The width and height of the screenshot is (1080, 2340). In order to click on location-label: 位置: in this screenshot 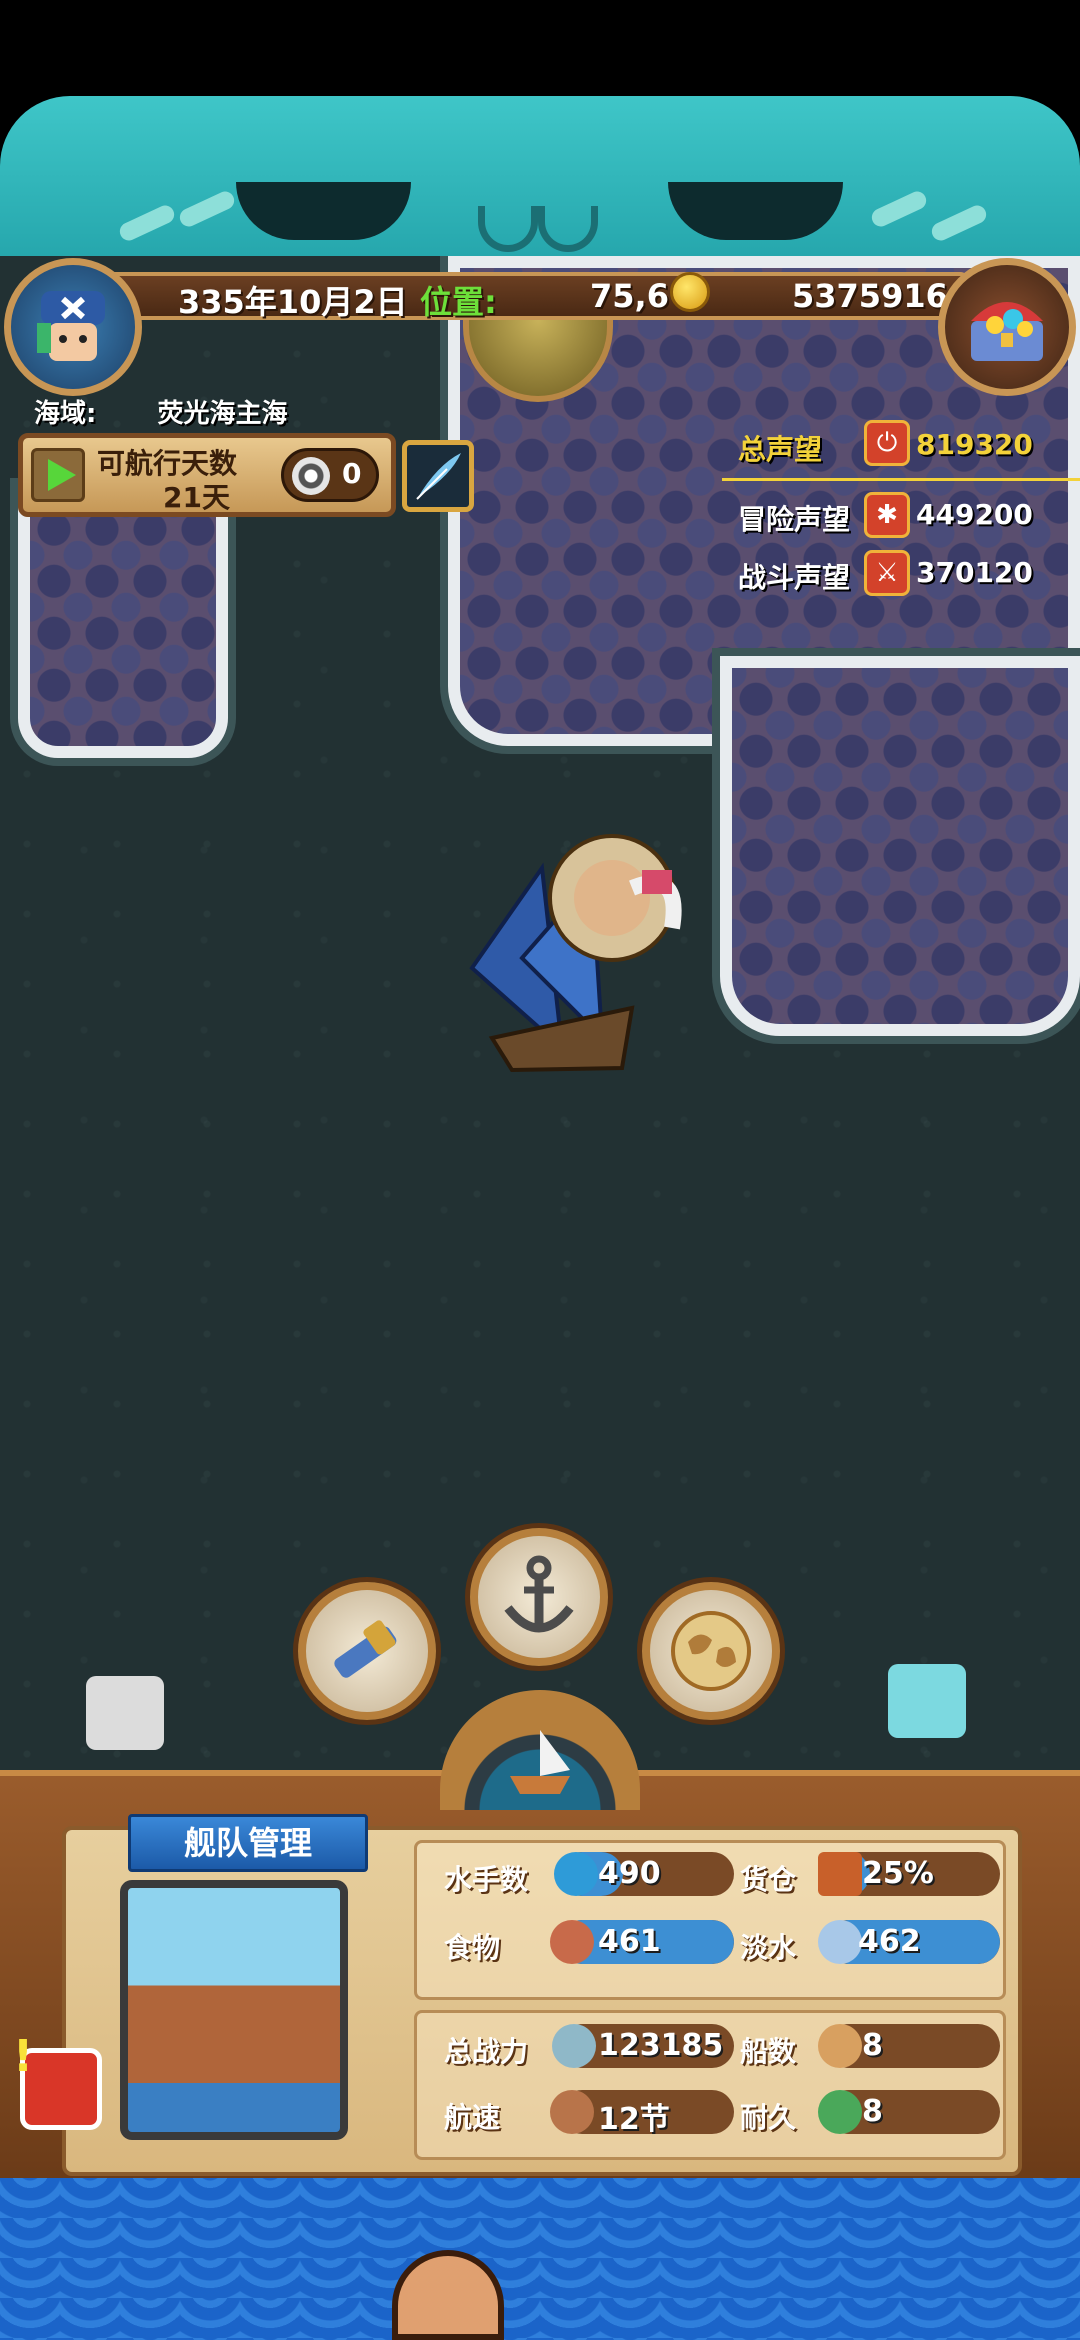, I will do `click(458, 302)`.